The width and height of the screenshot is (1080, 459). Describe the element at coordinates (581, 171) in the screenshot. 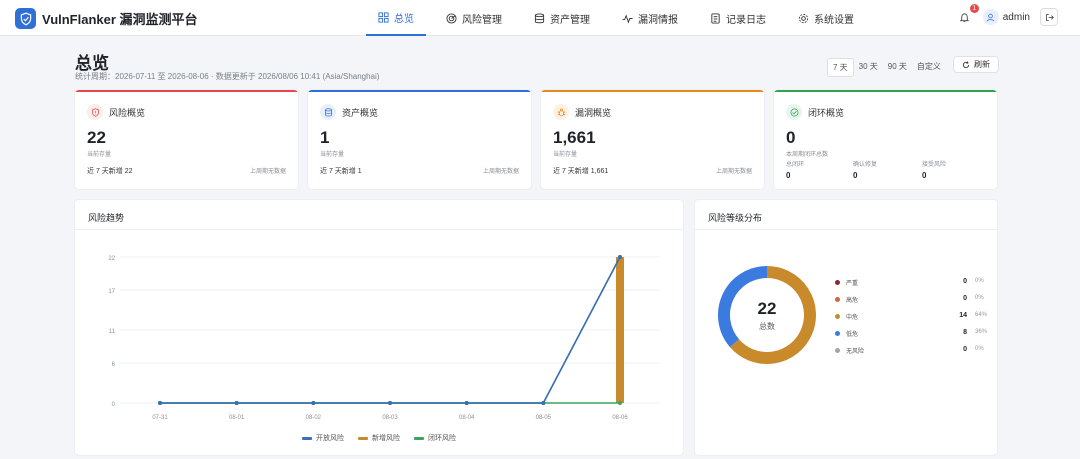

I see `card-foot-left: 近 7 天新增 1,661` at that location.